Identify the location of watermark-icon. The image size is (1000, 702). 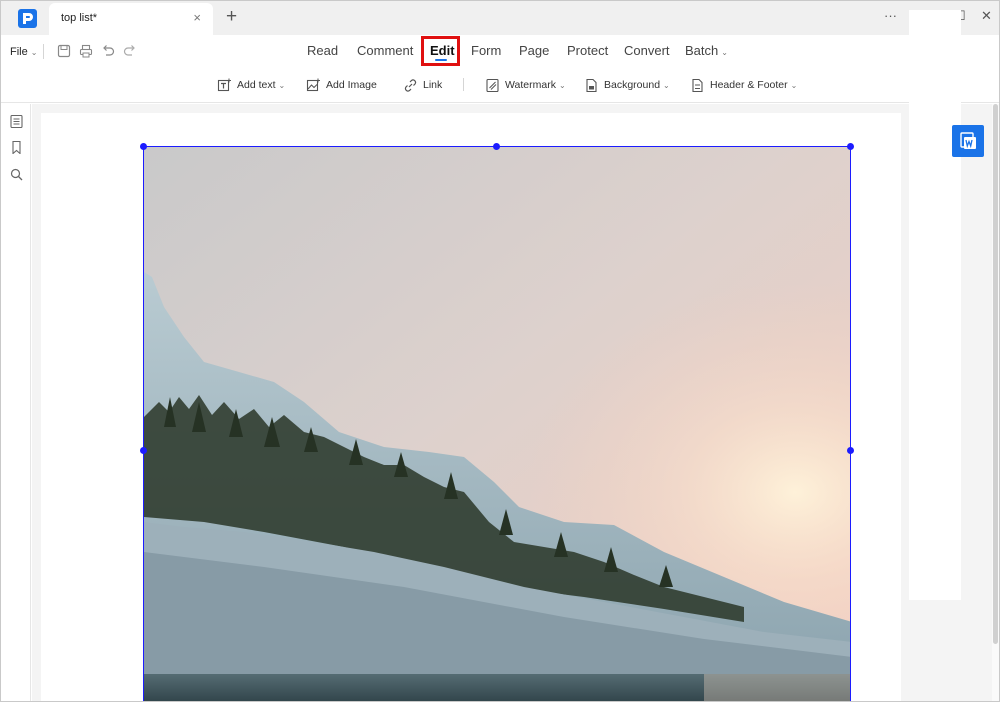
(492, 85).